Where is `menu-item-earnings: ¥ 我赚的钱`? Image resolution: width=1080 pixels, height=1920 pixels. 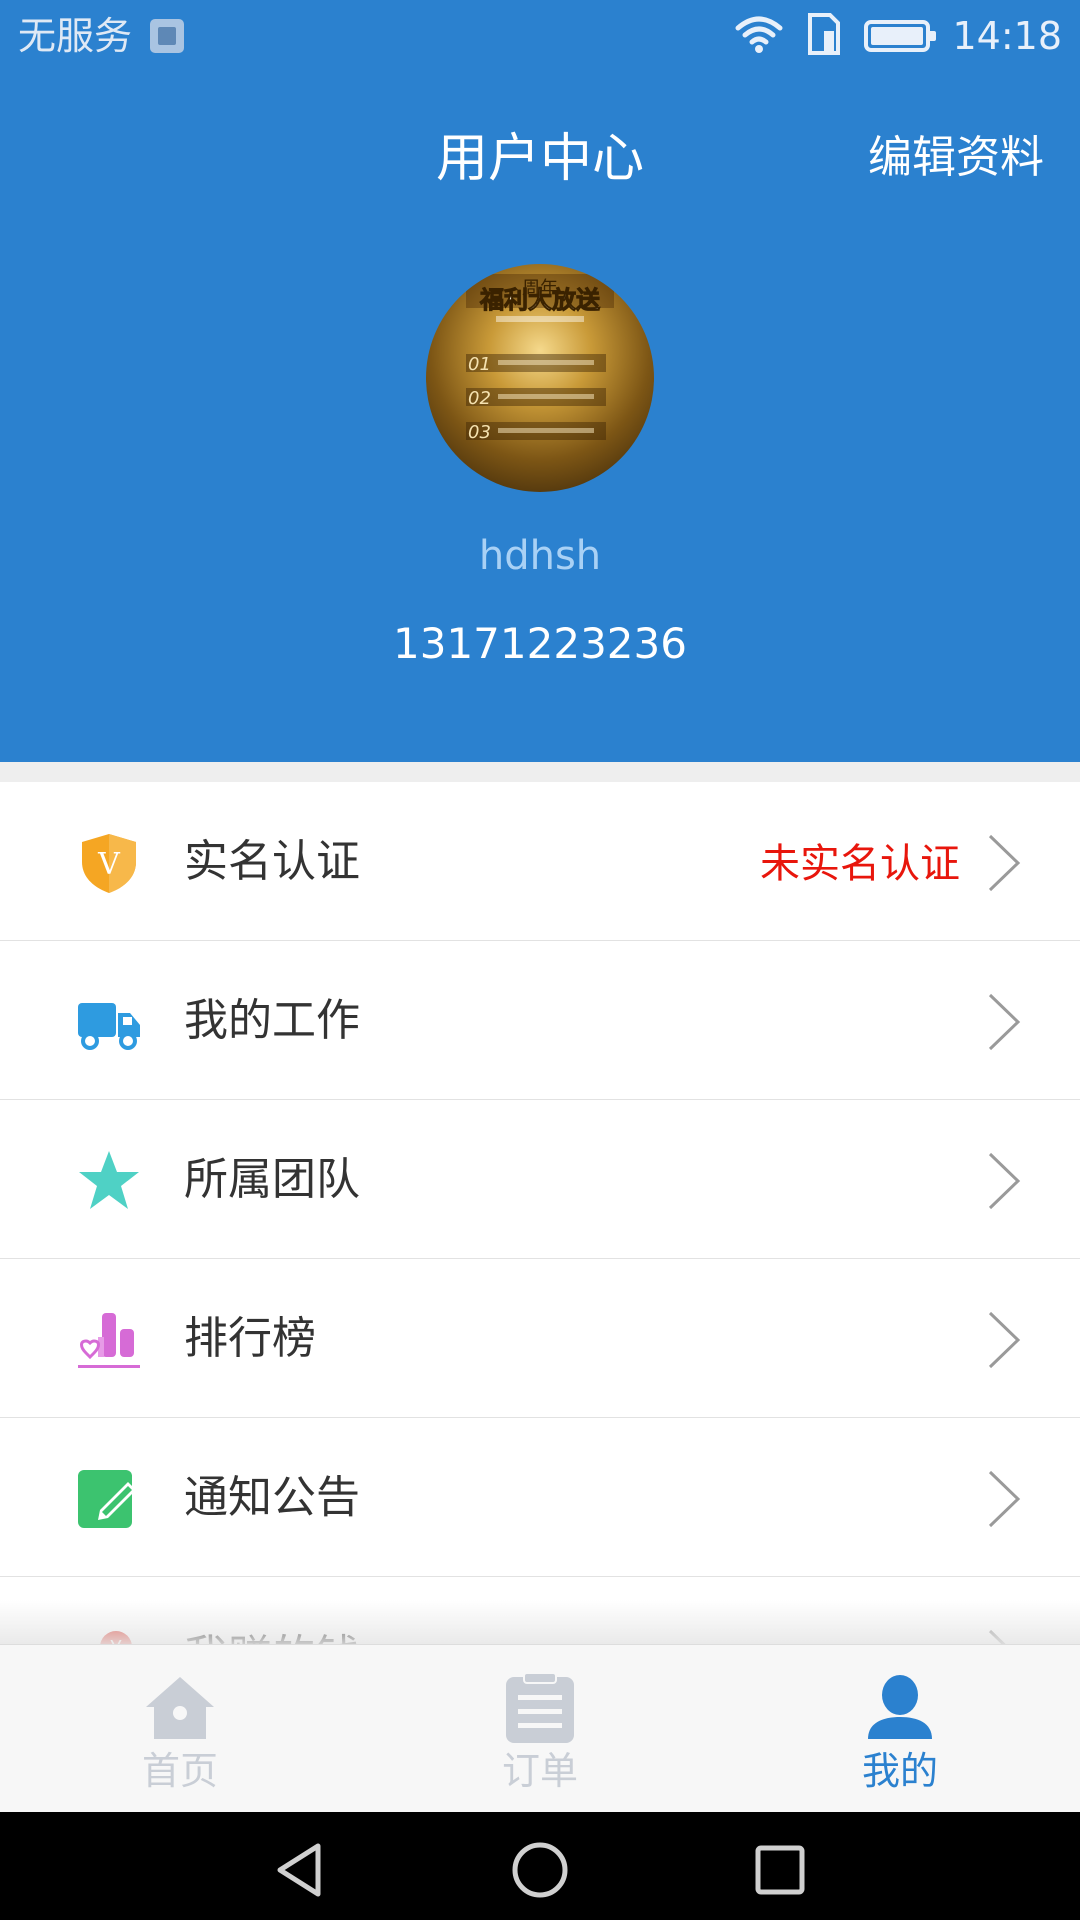
menu-item-earnings: ¥ 我赚的钱 is located at coordinates (540, 1610).